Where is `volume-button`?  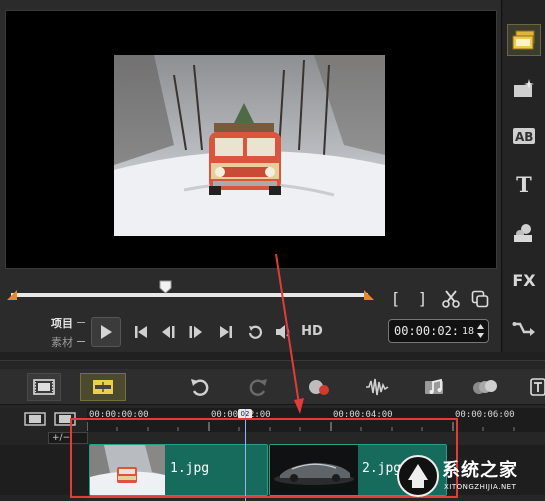
volume-button is located at coordinates (284, 332).